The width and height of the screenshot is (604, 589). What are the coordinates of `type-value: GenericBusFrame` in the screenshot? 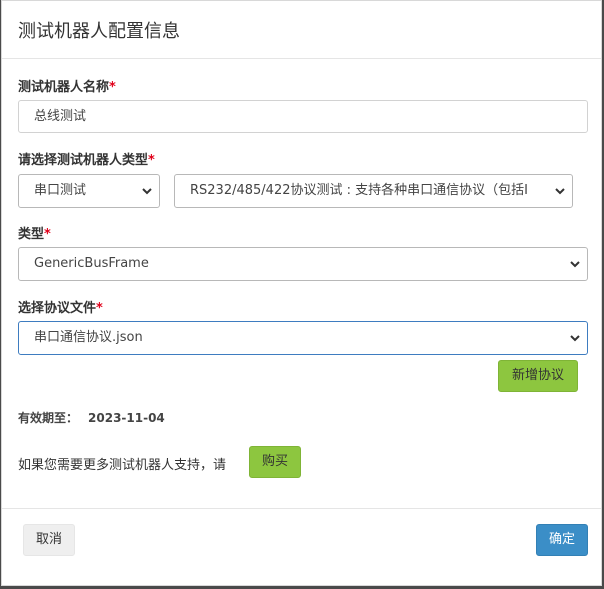 It's located at (91, 263).